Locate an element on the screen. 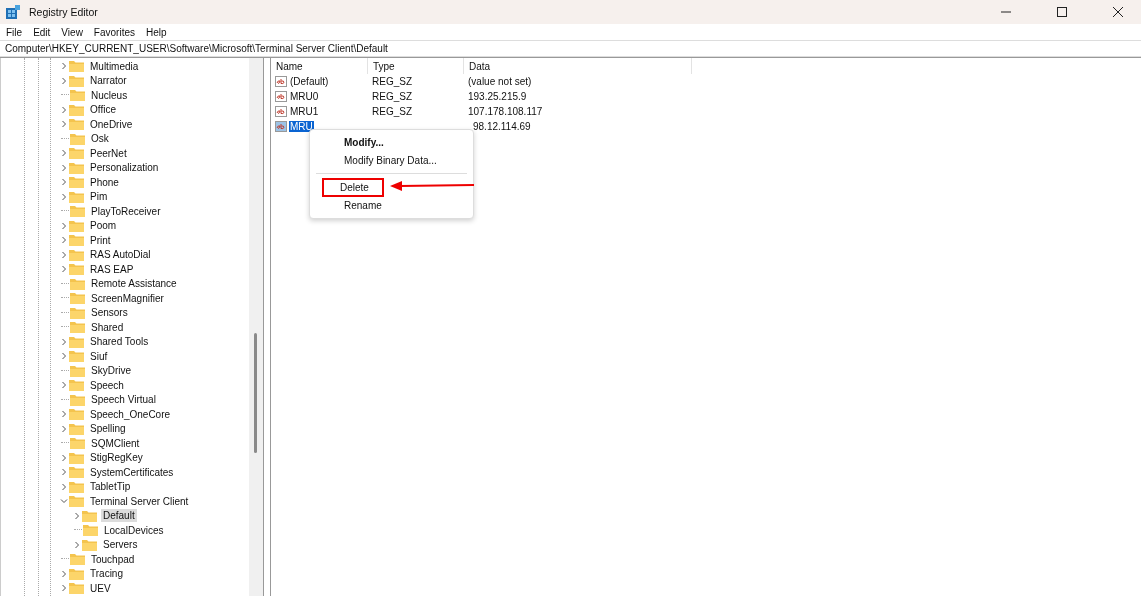 The height and width of the screenshot is (596, 1141). tree-item: OneDrive is located at coordinates (111, 124).